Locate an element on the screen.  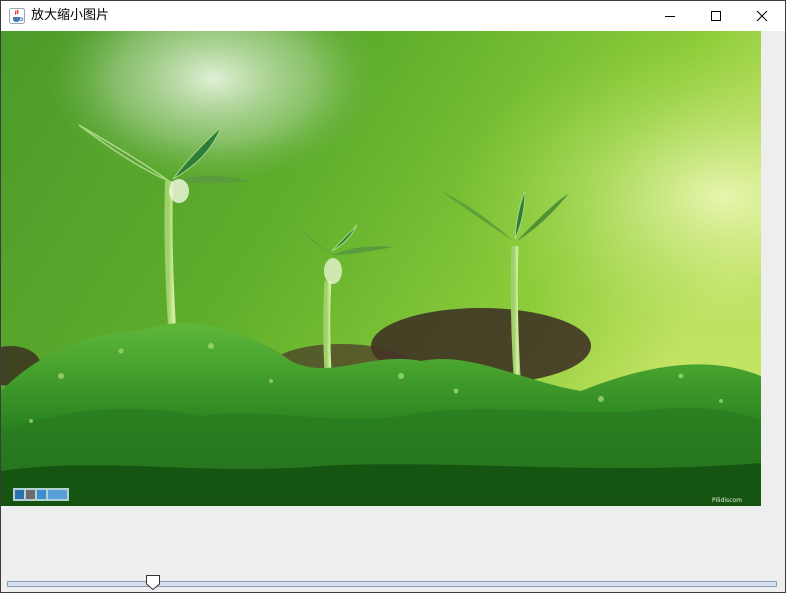
slider-thumb-icon is located at coordinates (152, 583).